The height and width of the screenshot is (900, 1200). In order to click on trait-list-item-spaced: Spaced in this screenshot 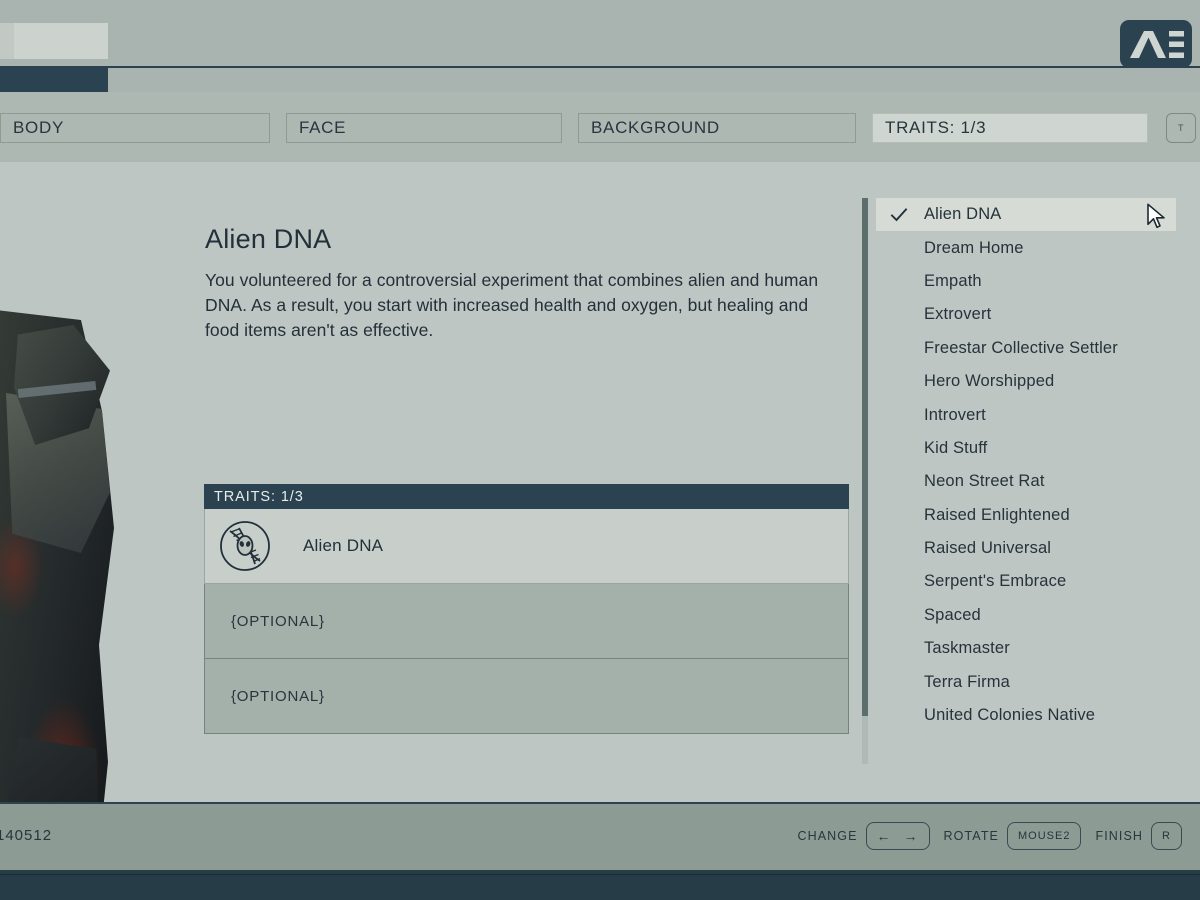, I will do `click(1026, 615)`.